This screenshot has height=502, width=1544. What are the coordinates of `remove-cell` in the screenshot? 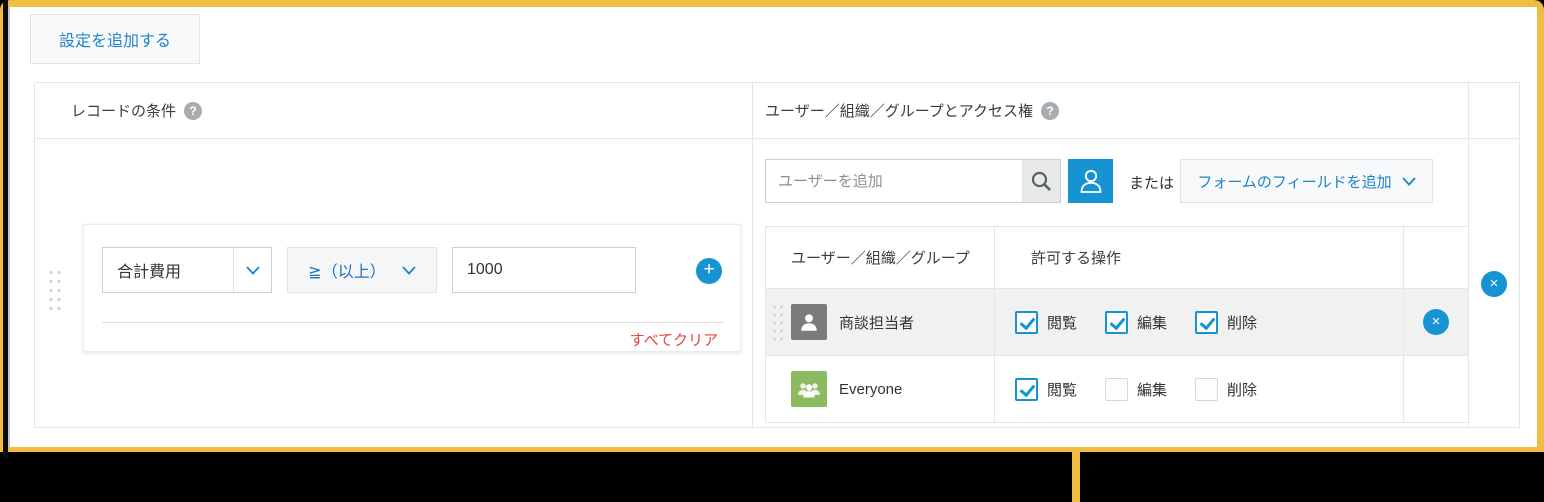 It's located at (1436, 389).